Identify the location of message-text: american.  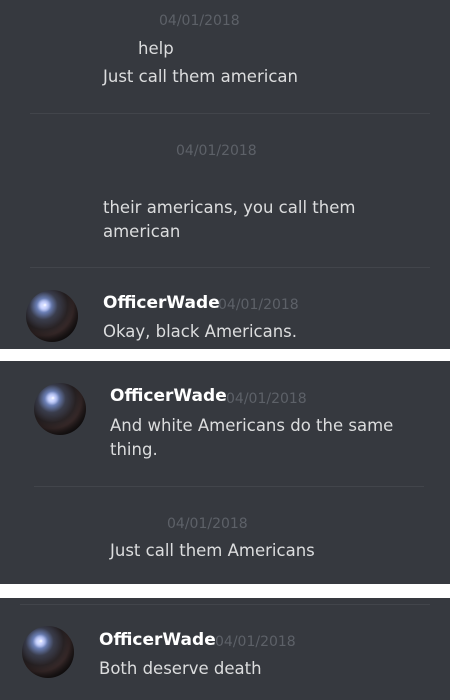
(142, 231).